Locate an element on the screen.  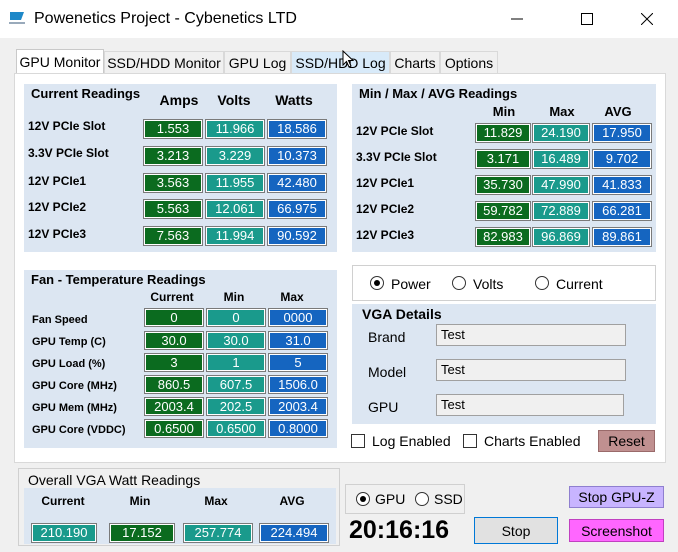
max-header: Max is located at coordinates (562, 111).